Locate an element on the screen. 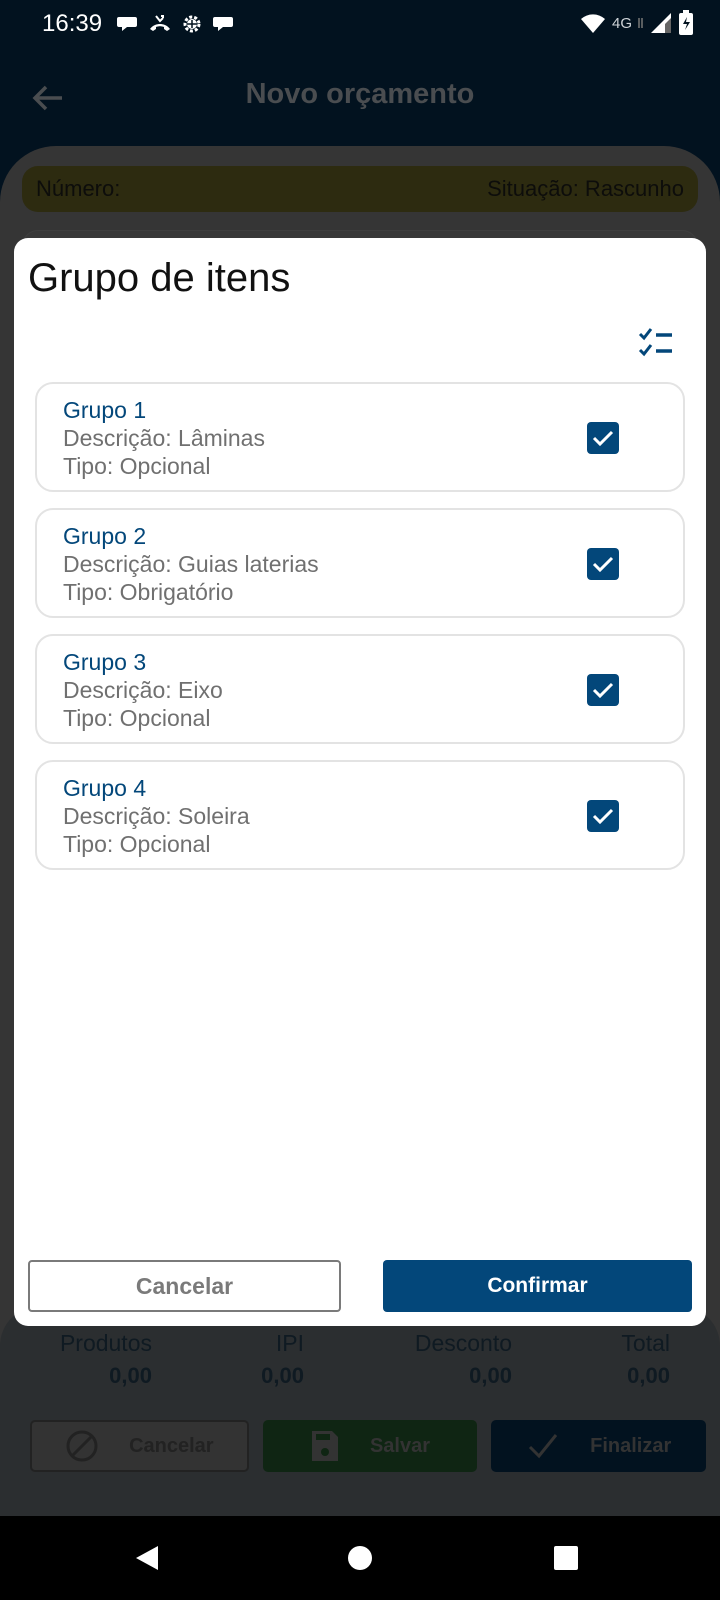  finish-budget-button: Finalizar is located at coordinates (599, 1446).